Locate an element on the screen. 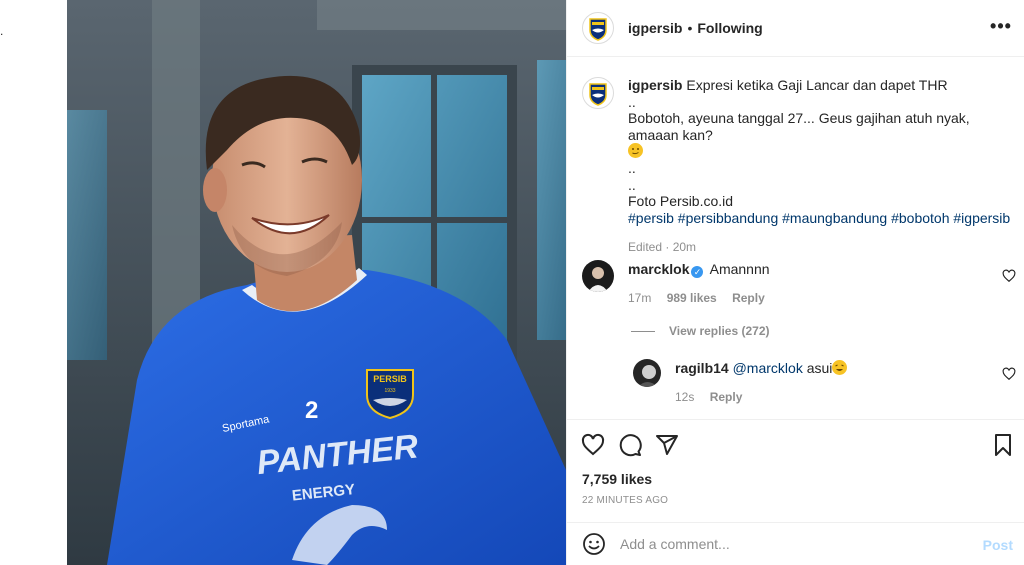 The height and width of the screenshot is (565, 1024). view-replies-label: View replies (272) is located at coordinates (719, 331).